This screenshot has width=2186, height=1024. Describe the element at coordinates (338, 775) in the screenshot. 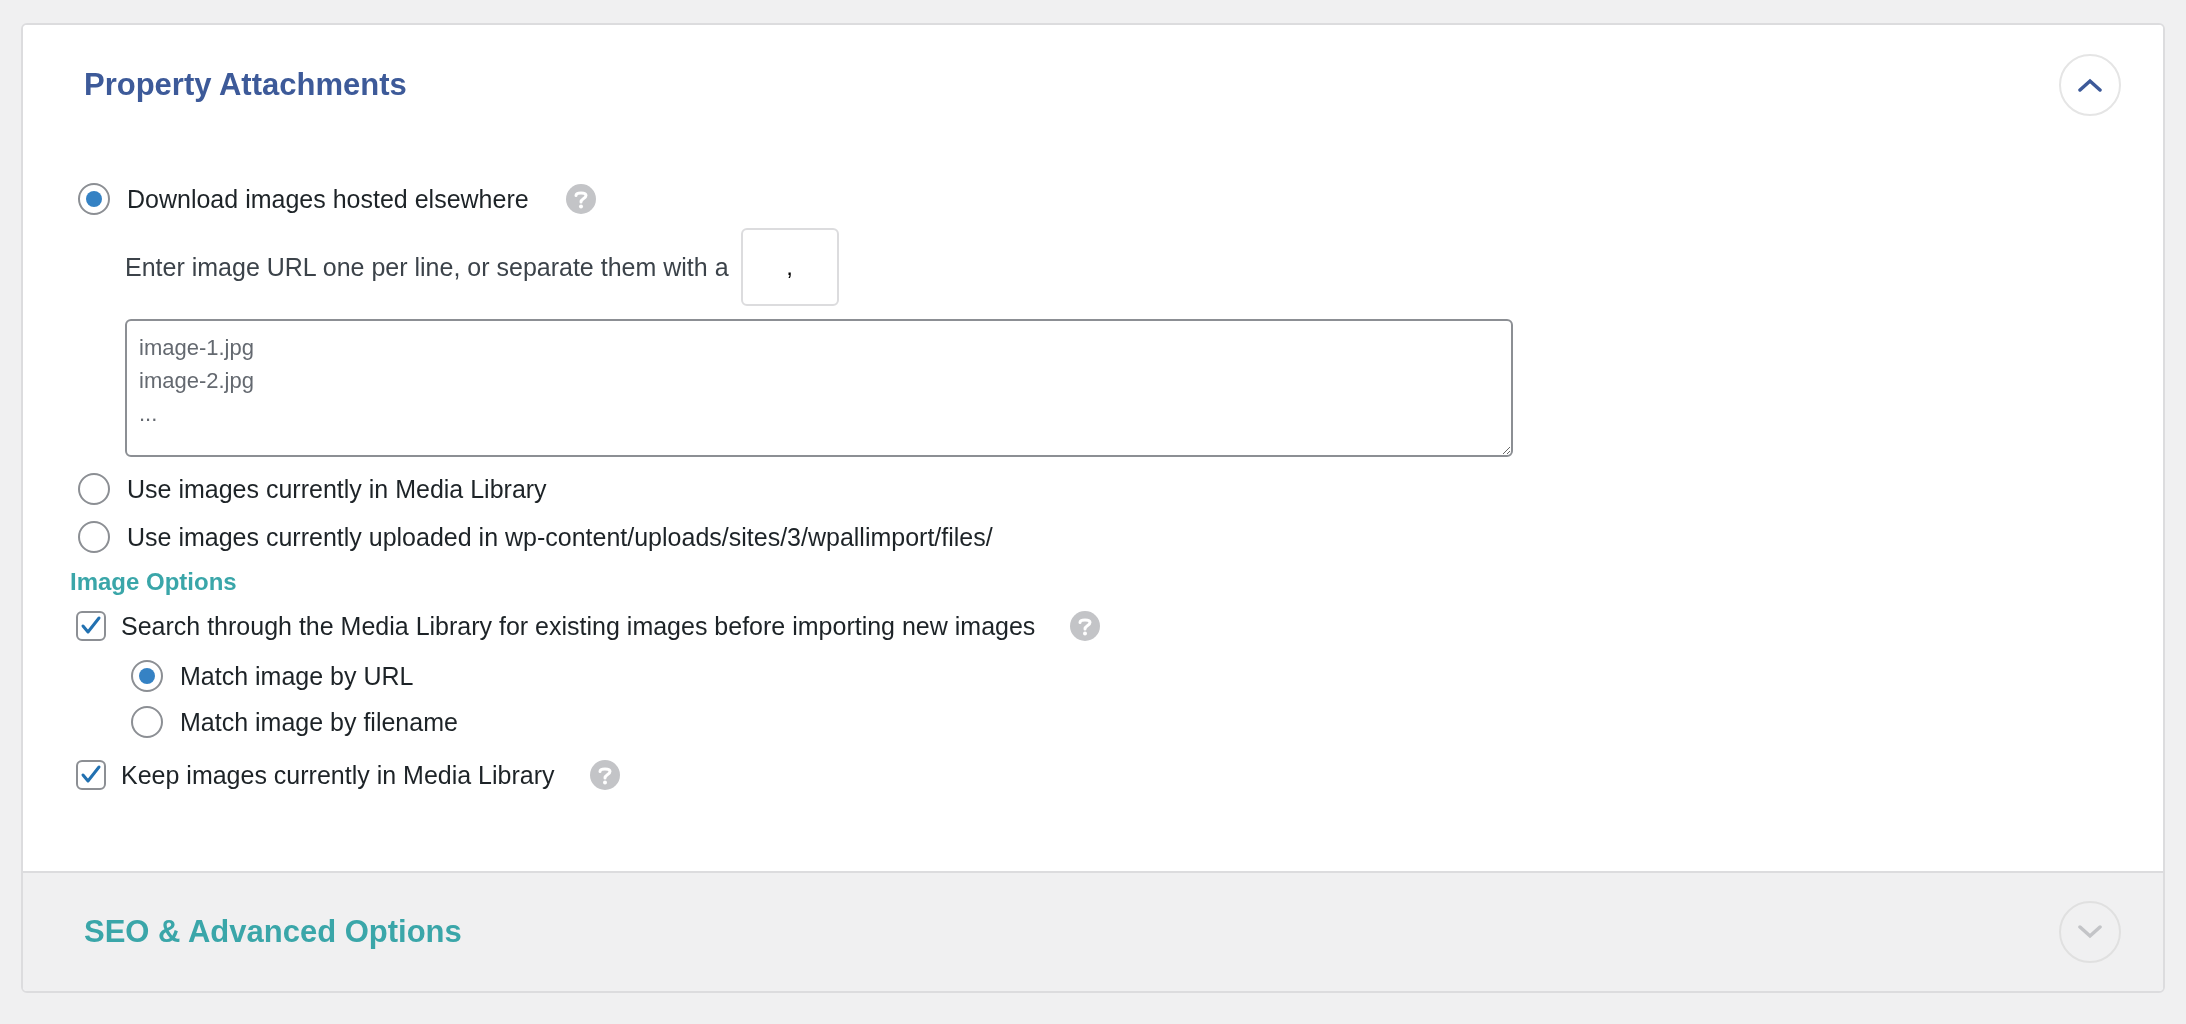

I see `option-label: Keep images currently in Media Library` at that location.